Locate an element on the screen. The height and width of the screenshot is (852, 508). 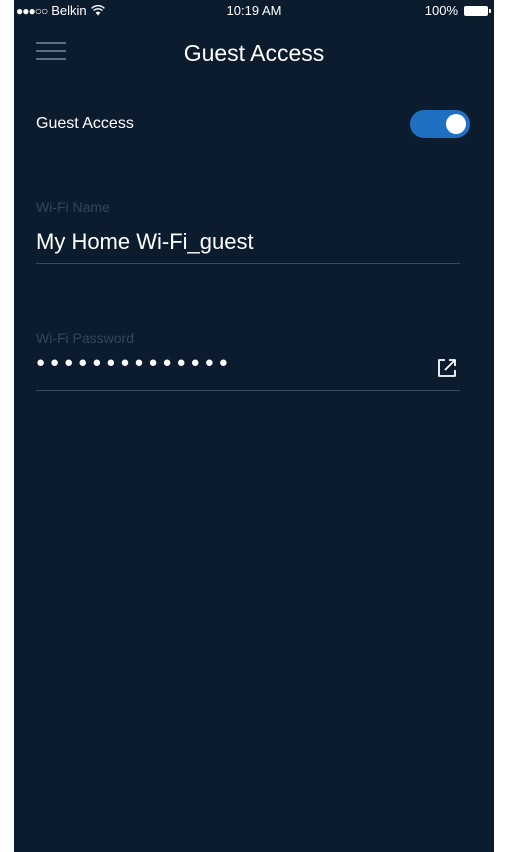
battery-percent: 100% is located at coordinates (441, 10).